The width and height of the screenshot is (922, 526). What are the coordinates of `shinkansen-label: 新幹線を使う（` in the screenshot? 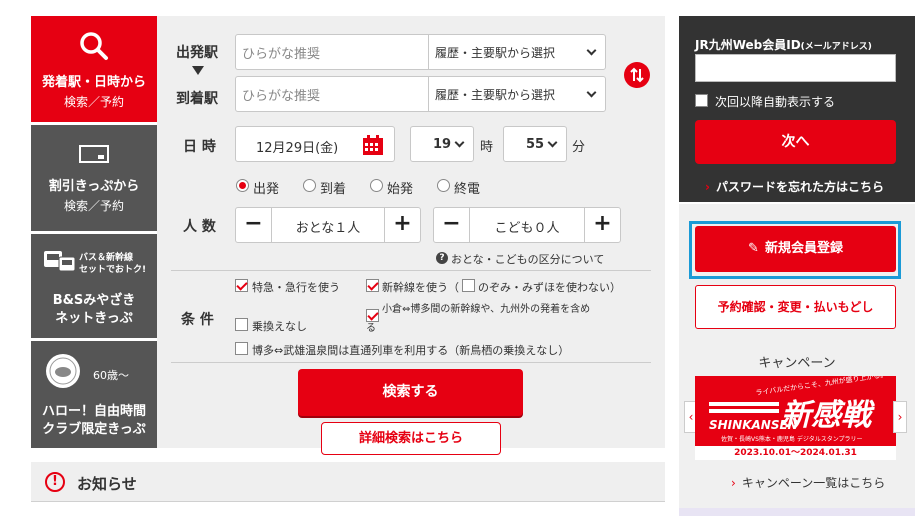 It's located at (420, 287).